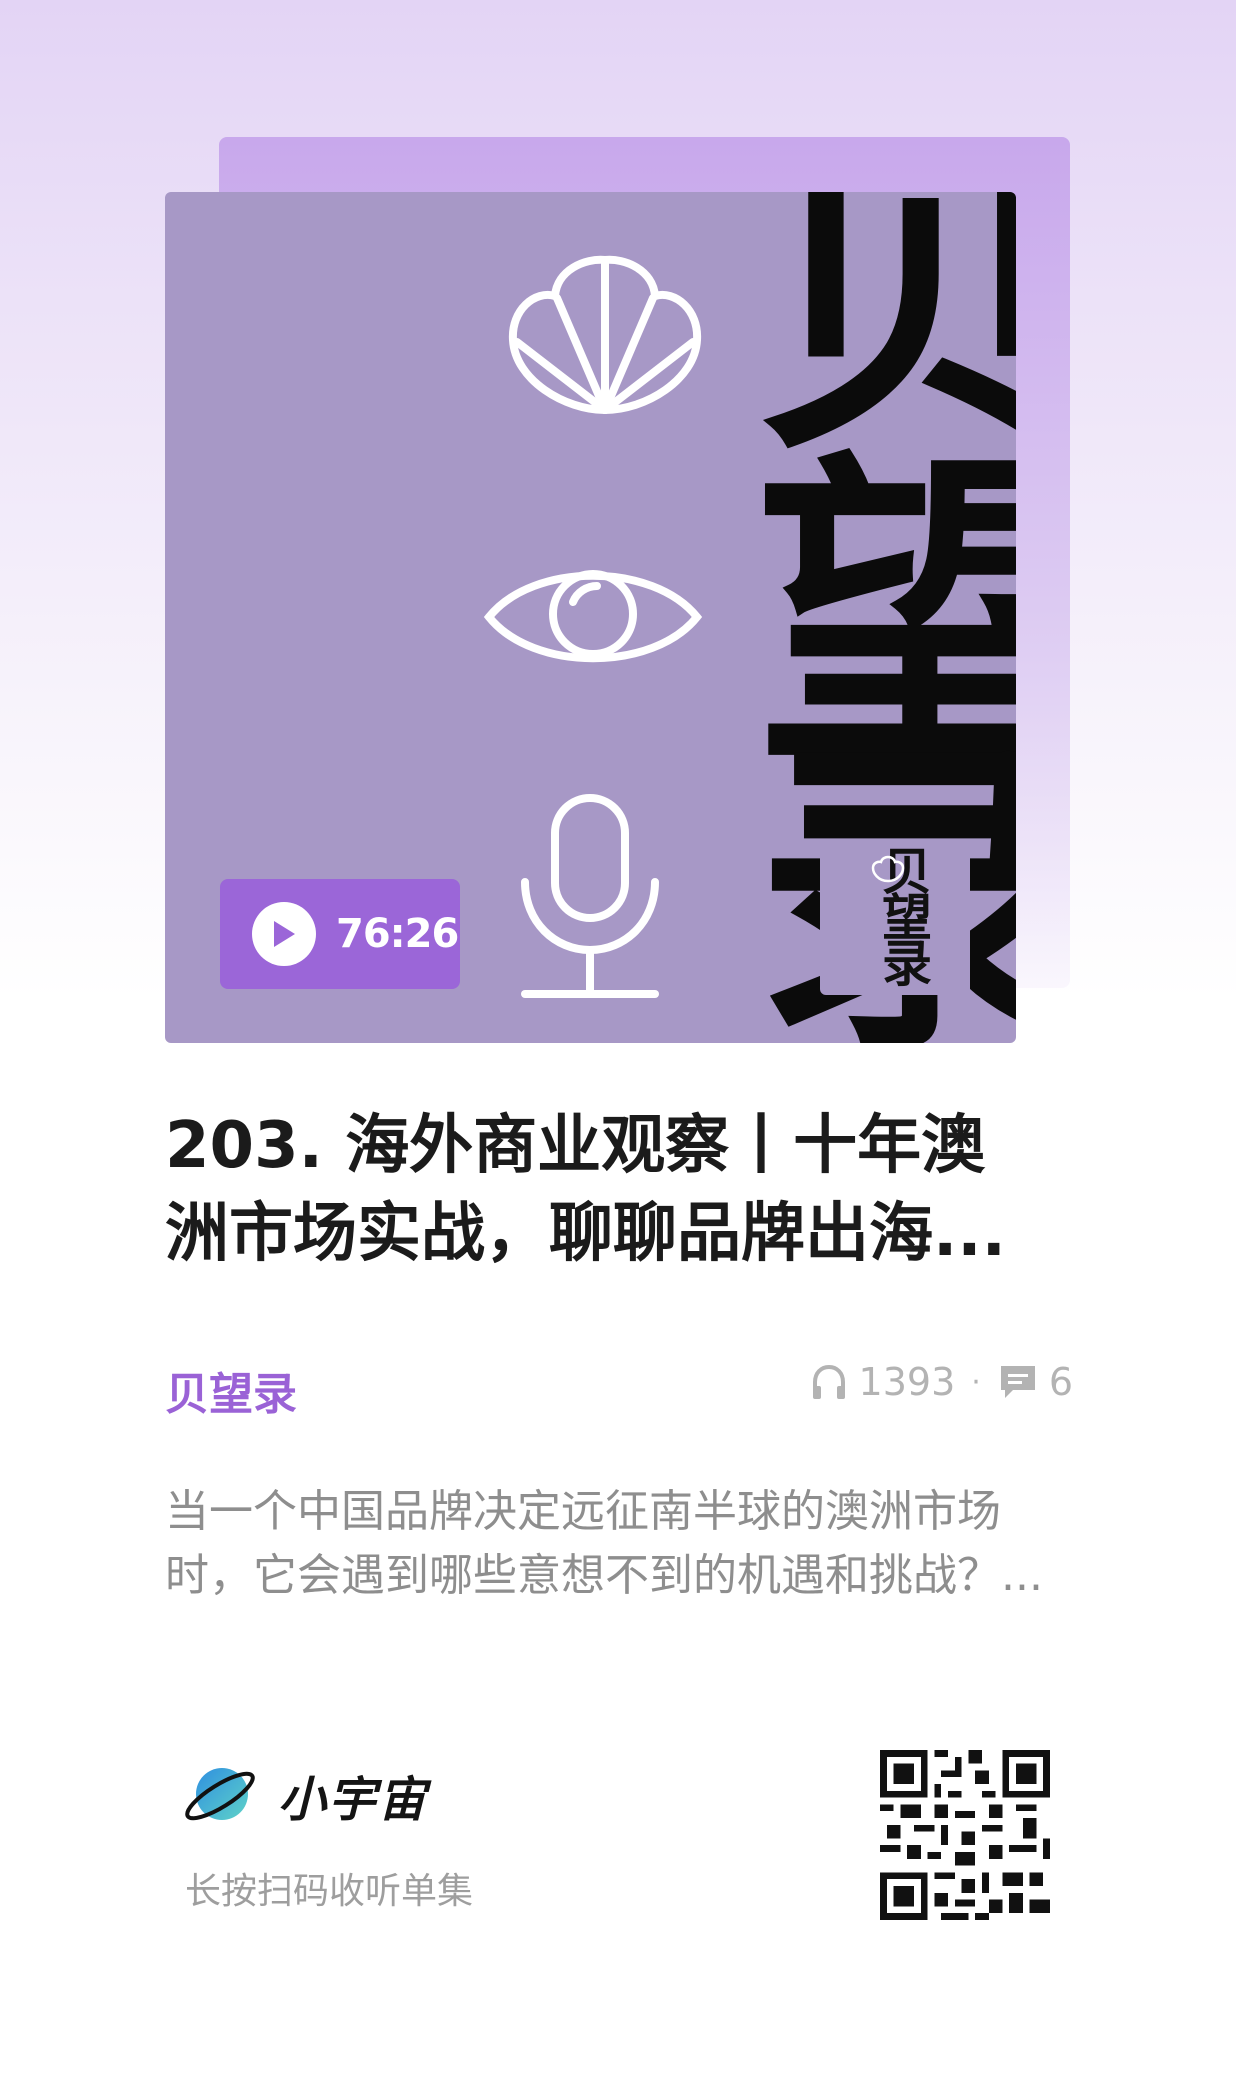 The height and width of the screenshot is (2073, 1236). I want to click on play-icon, so click(284, 934).